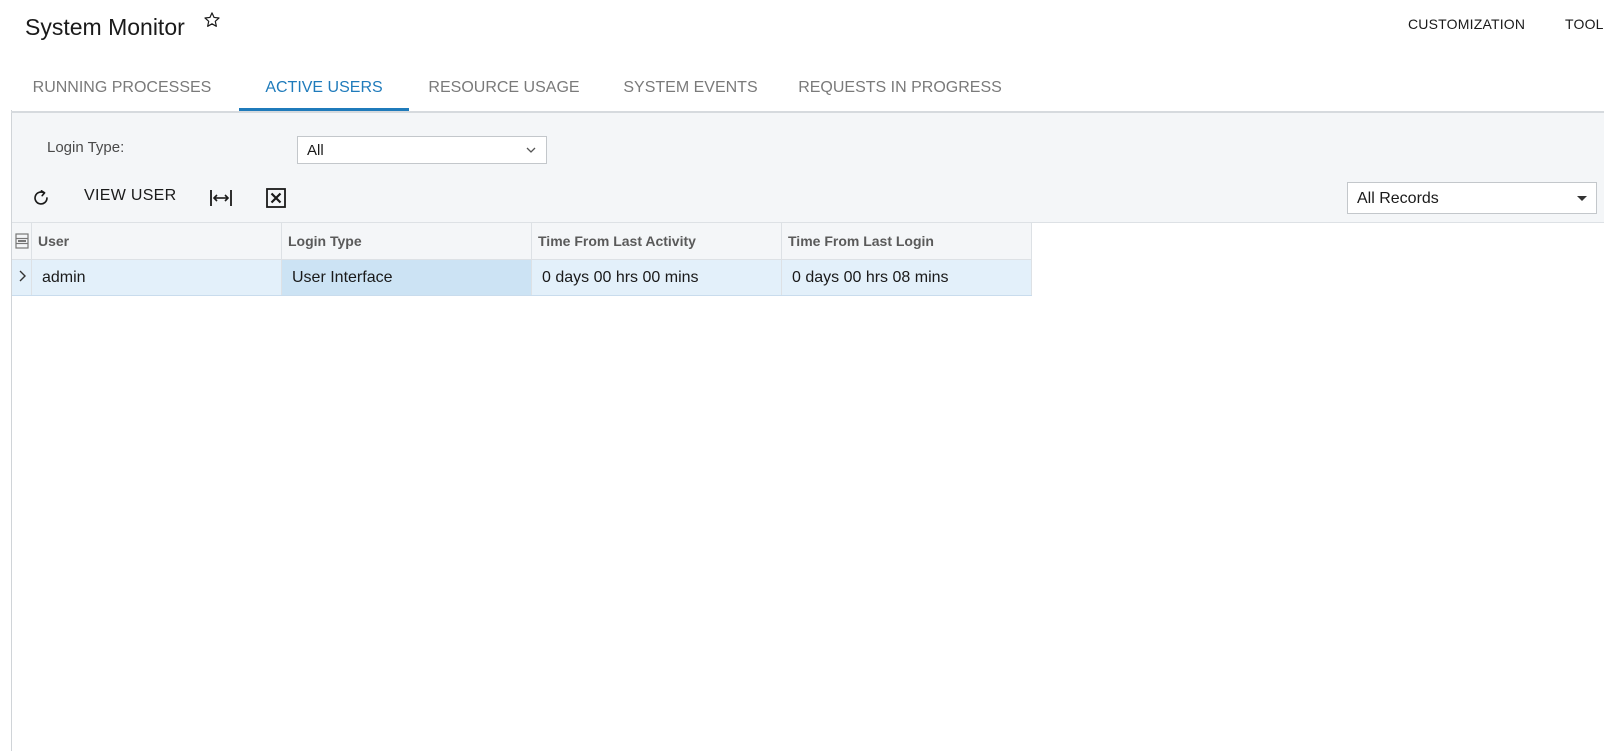 Image resolution: width=1604 pixels, height=751 pixels. I want to click on login-type-select: All, so click(422, 150).